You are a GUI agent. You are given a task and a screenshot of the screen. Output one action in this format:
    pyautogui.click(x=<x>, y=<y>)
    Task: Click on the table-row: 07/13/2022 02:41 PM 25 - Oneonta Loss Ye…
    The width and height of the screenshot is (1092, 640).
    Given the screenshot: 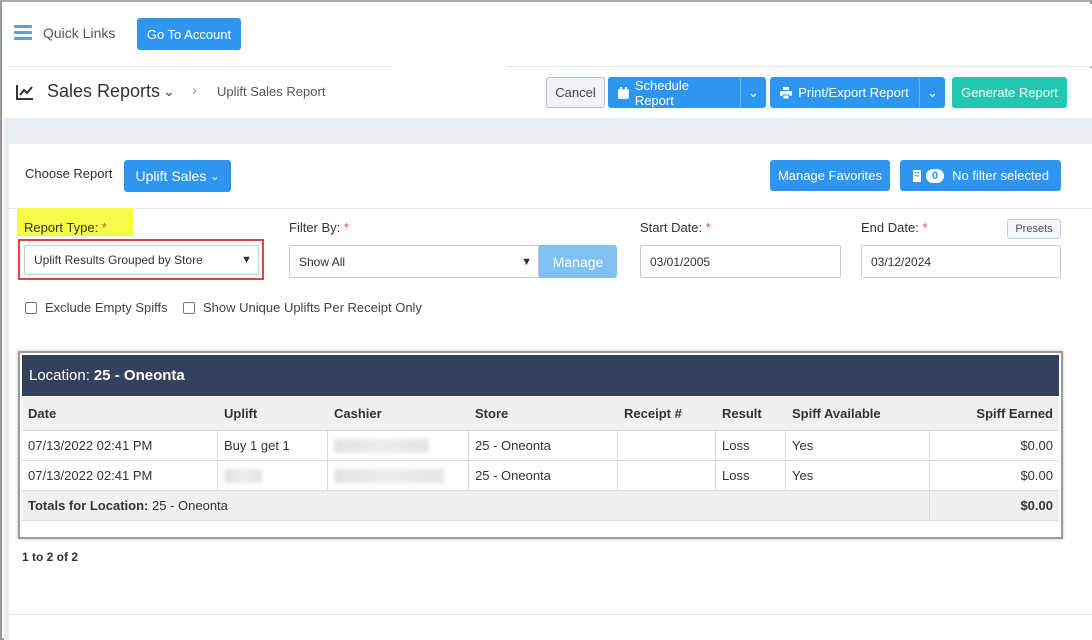 What is the action you would take?
    pyautogui.click(x=540, y=476)
    